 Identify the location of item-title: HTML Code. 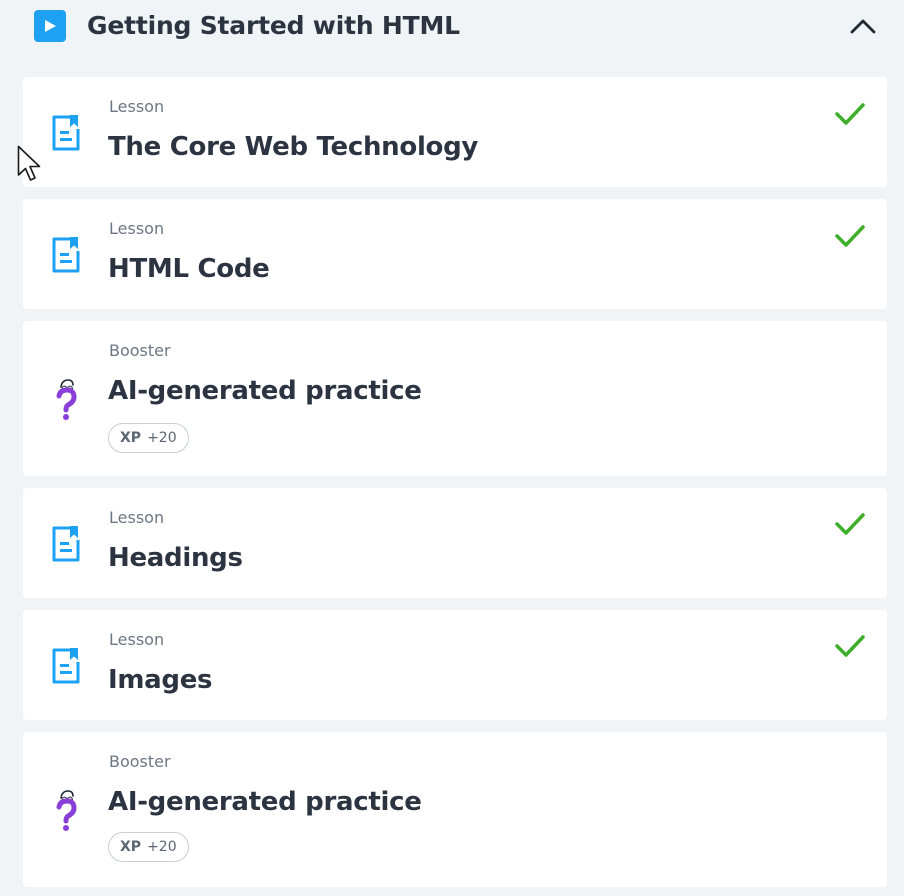
(189, 269).